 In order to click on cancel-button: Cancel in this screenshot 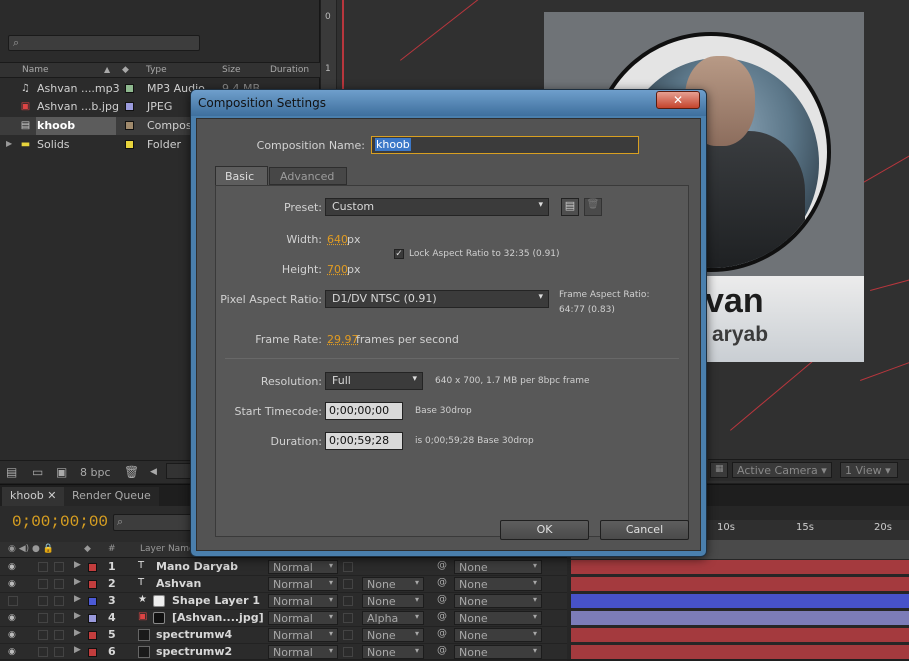, I will do `click(644, 530)`.